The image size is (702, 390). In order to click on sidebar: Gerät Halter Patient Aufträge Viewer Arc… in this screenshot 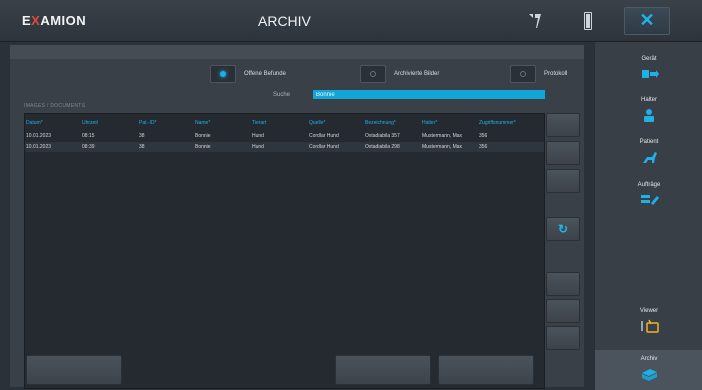, I will do `click(648, 216)`.